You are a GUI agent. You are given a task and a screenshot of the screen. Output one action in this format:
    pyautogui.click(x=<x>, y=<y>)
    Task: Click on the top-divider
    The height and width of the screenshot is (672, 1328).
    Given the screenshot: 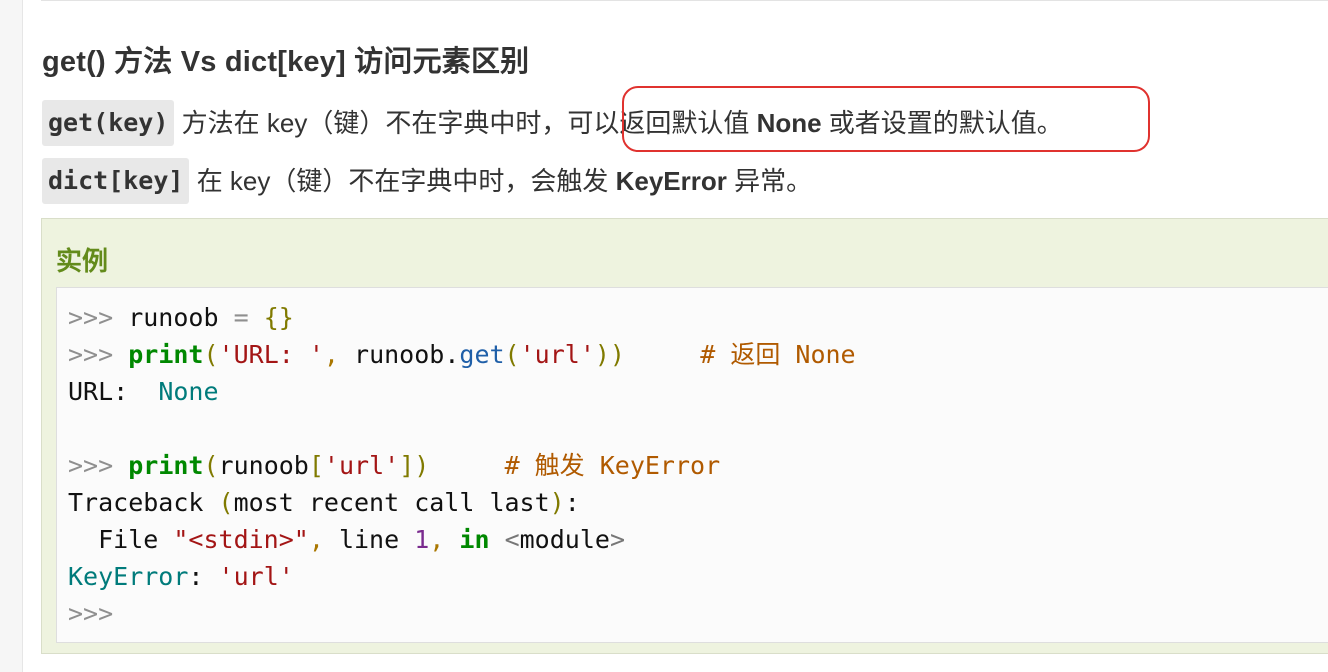 What is the action you would take?
    pyautogui.click(x=684, y=0)
    